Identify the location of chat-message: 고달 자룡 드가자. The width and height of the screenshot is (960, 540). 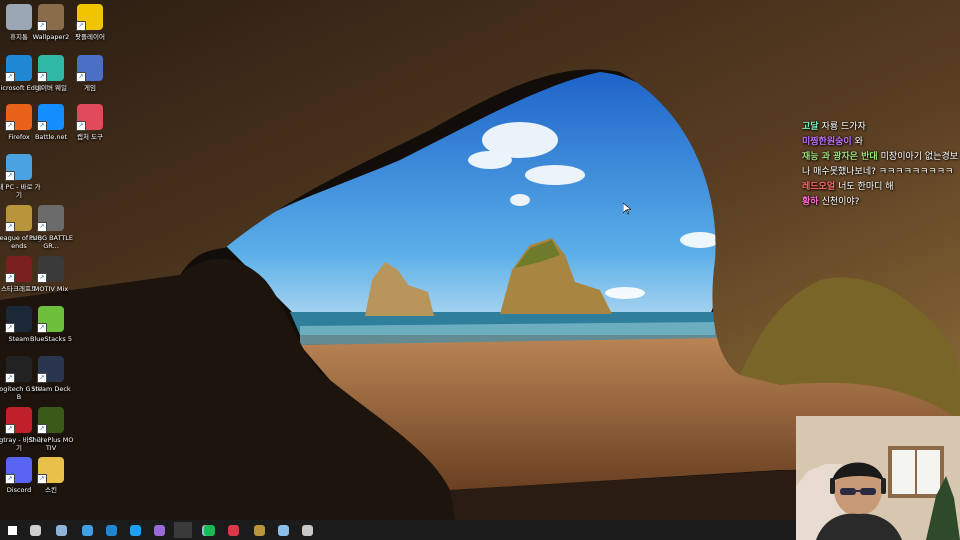
(881, 127).